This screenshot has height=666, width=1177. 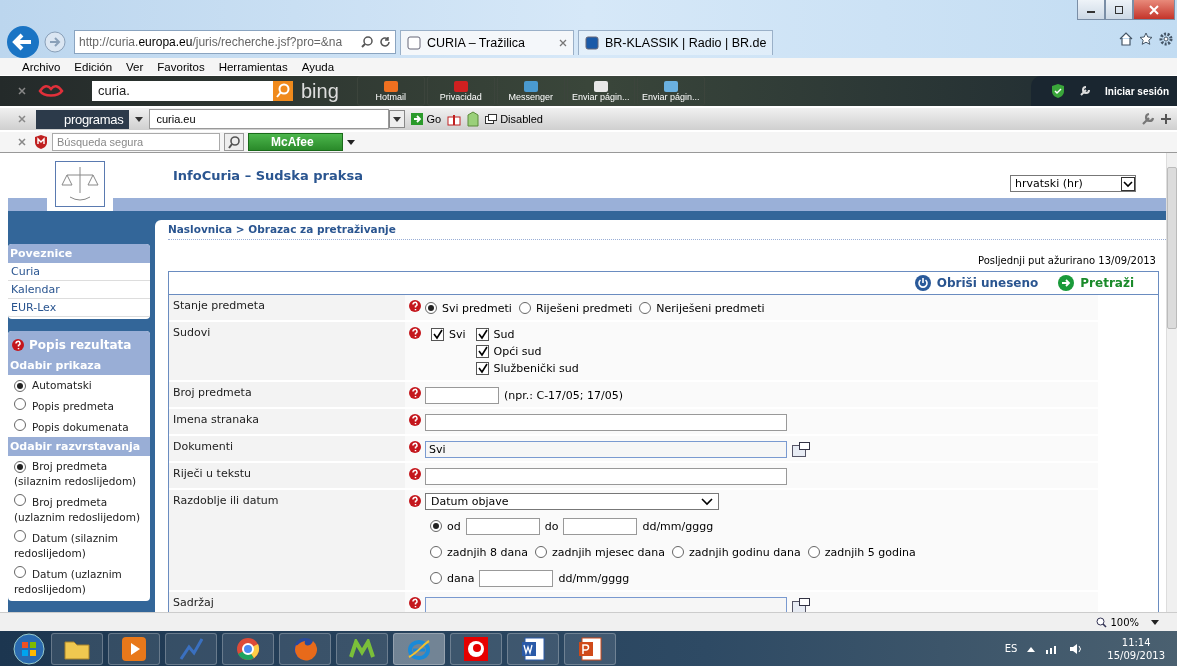 I want to click on radio-option: Datum (silaznim redoslijedom), so click(x=79, y=545).